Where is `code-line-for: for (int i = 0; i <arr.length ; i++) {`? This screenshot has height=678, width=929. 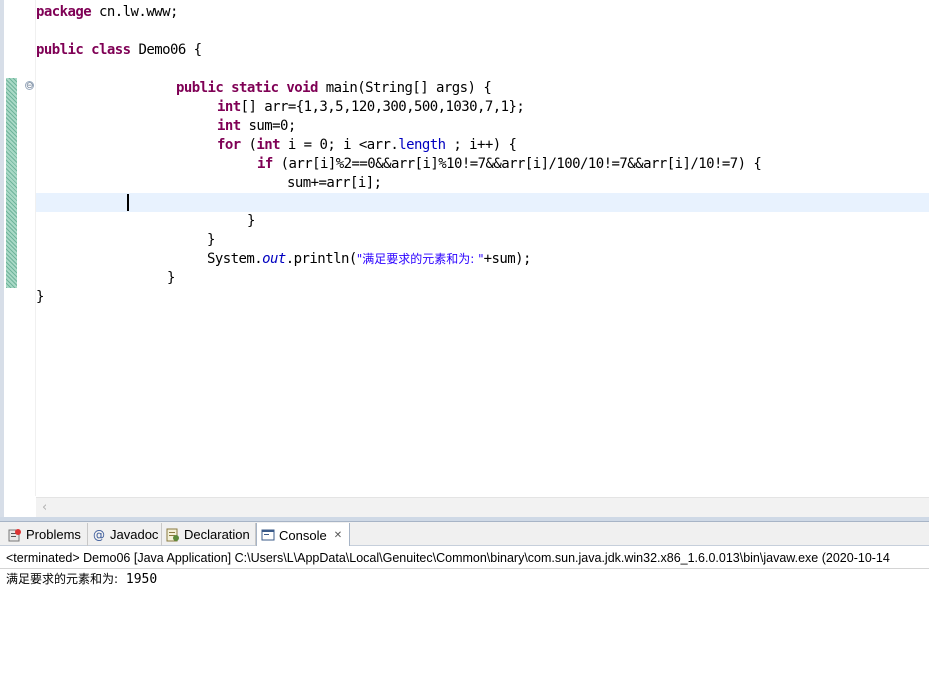 code-line-for: for (int i = 0; i <arr.length ; i++) { is located at coordinates (367, 145).